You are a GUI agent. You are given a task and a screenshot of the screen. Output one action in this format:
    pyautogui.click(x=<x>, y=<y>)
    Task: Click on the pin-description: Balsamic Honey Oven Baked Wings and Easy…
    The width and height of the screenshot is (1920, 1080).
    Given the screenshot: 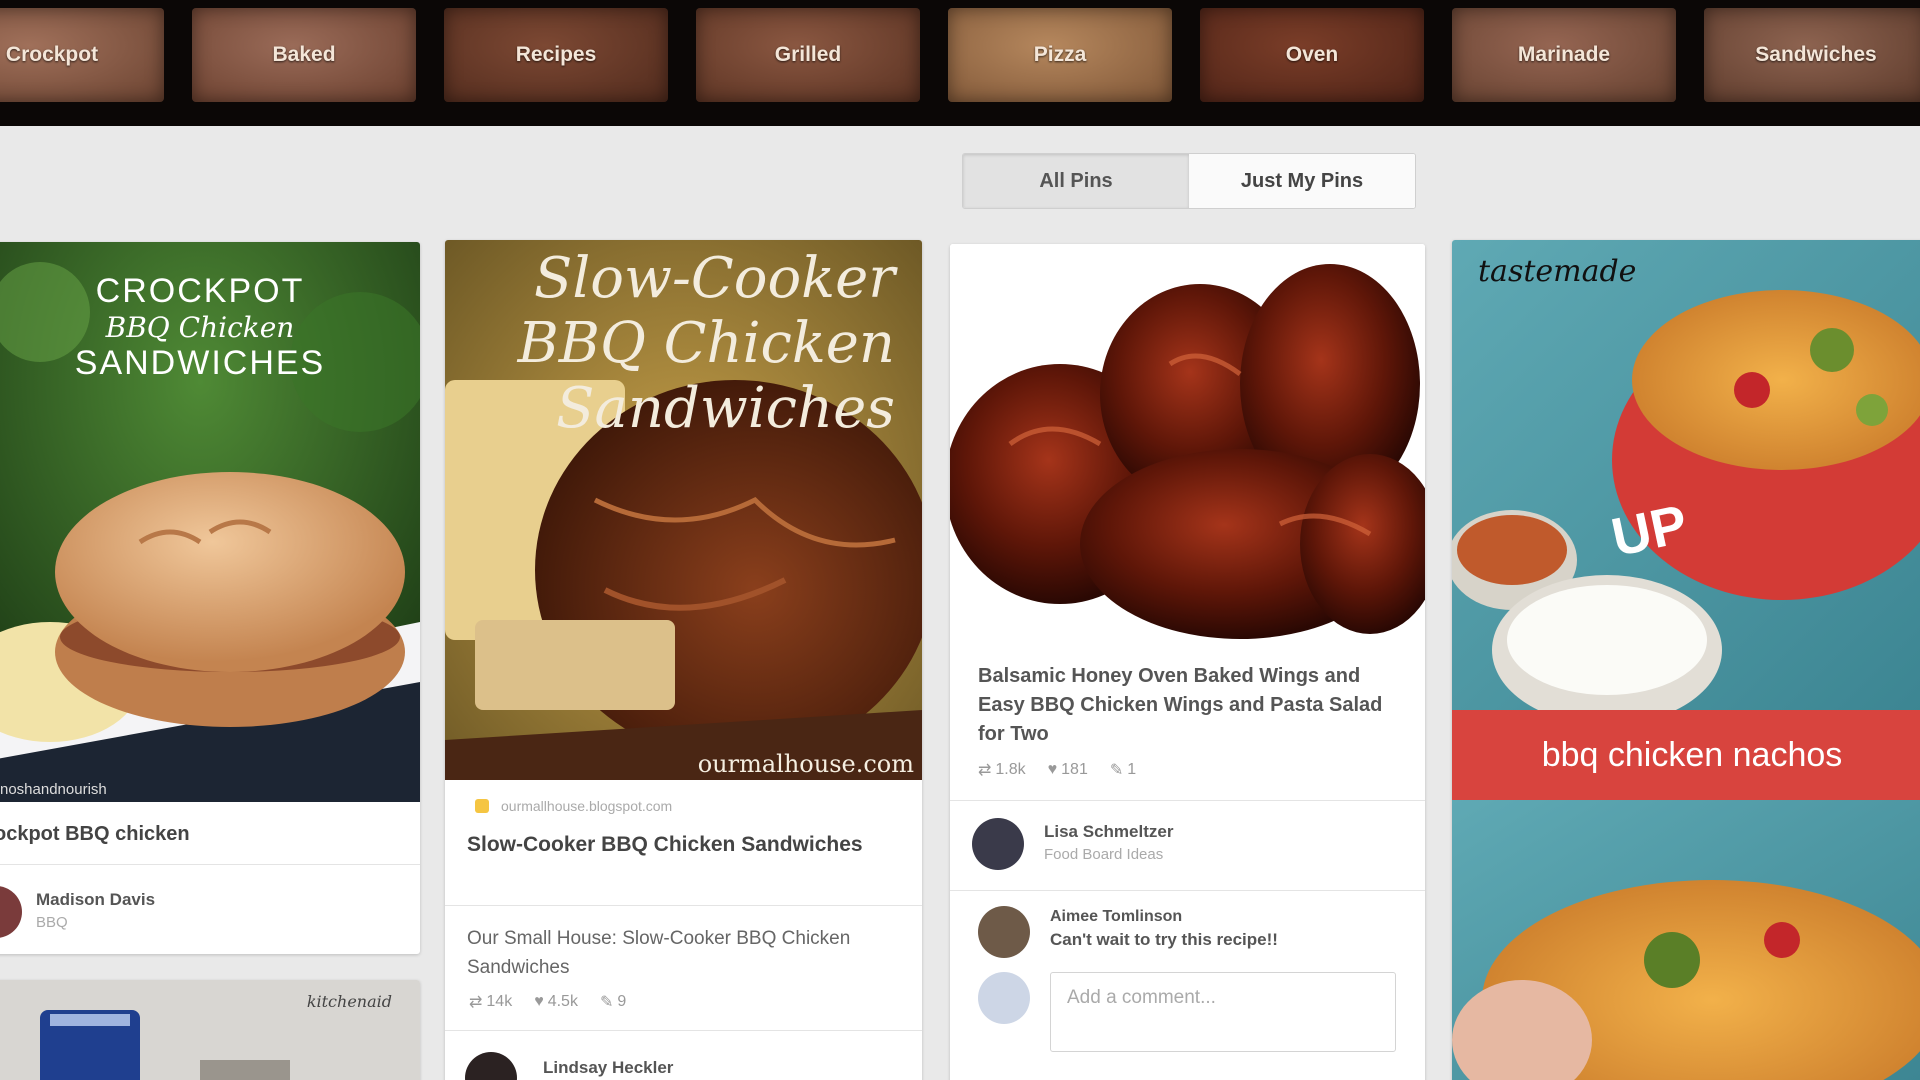 What is the action you would take?
    pyautogui.click(x=1180, y=705)
    